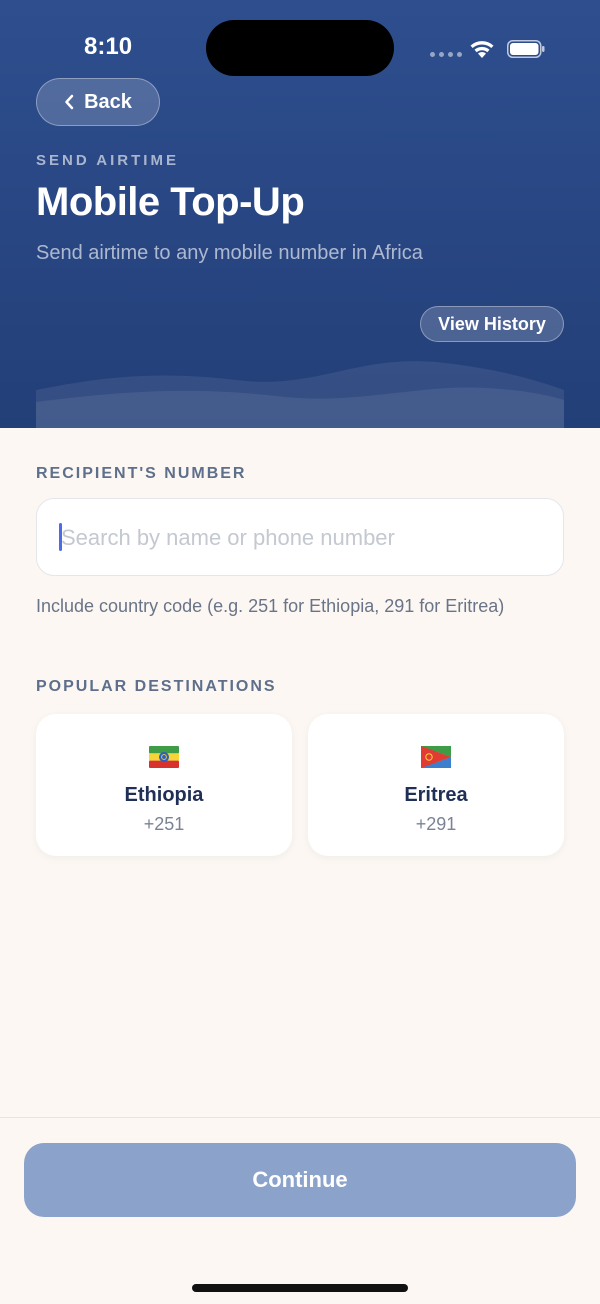  Describe the element at coordinates (300, 48) in the screenshot. I see `dynamic-island` at that location.